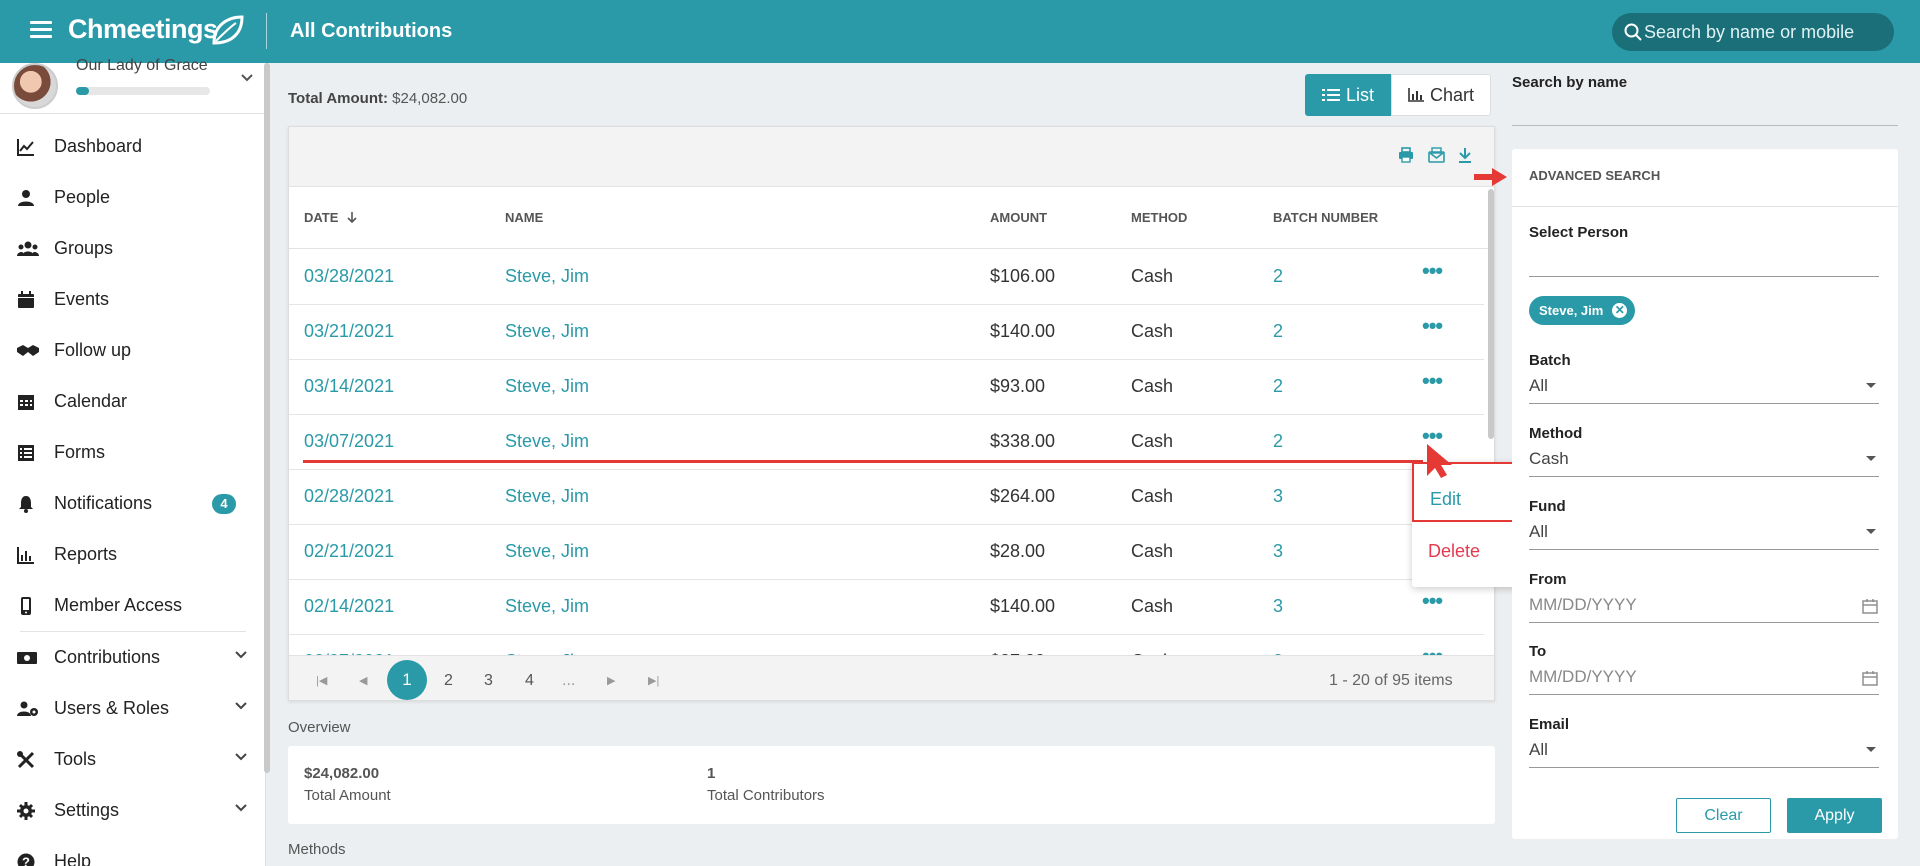 This screenshot has width=1920, height=866. What do you see at coordinates (886, 497) in the screenshot?
I see `table-row: 02/28/2021Steve, Jim$264.00Cash3•••` at bounding box center [886, 497].